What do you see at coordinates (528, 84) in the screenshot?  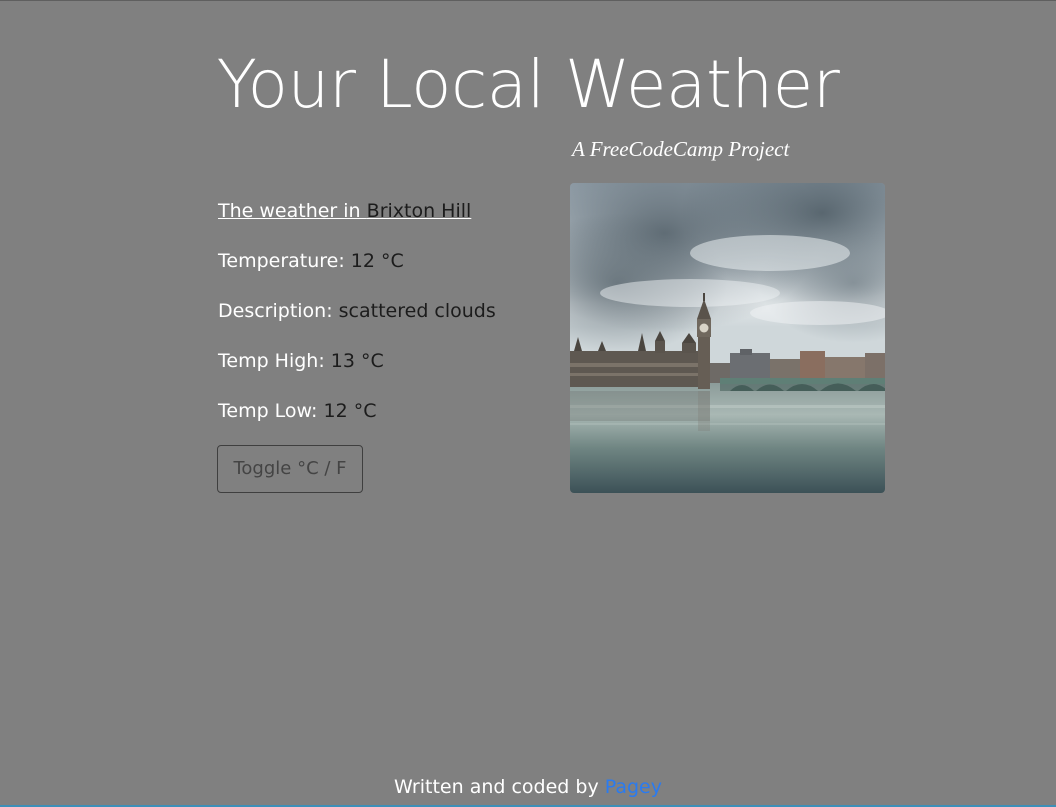 I see `page-title: Your Local Weather` at bounding box center [528, 84].